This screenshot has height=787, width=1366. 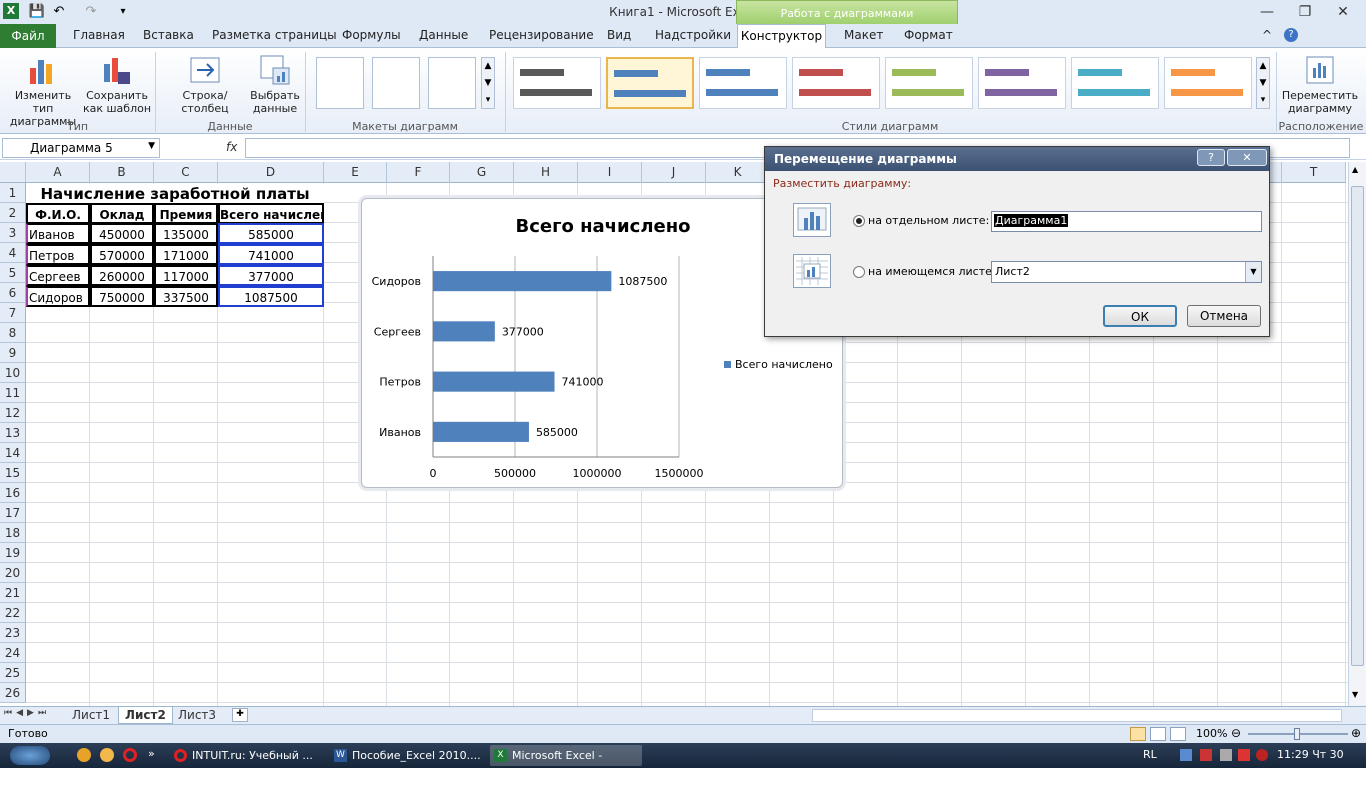 I want to click on zoom-slider, so click(x=1298, y=734).